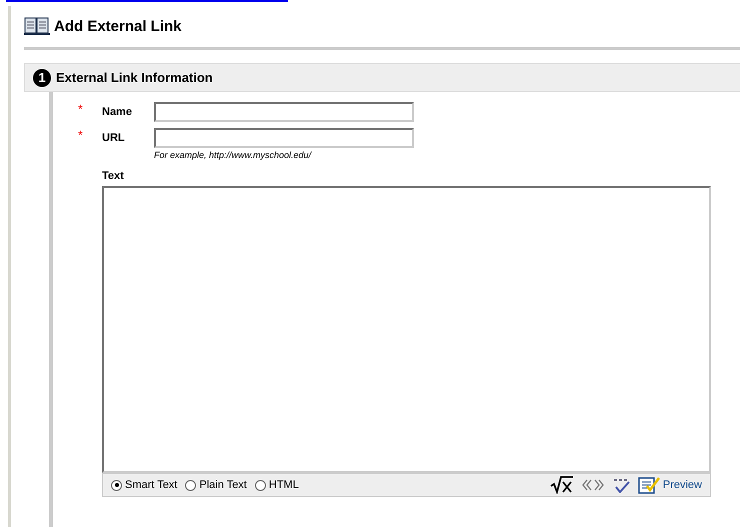 Image resolution: width=740 pixels, height=527 pixels. What do you see at coordinates (276, 485) in the screenshot?
I see `radio-option: HTML` at bounding box center [276, 485].